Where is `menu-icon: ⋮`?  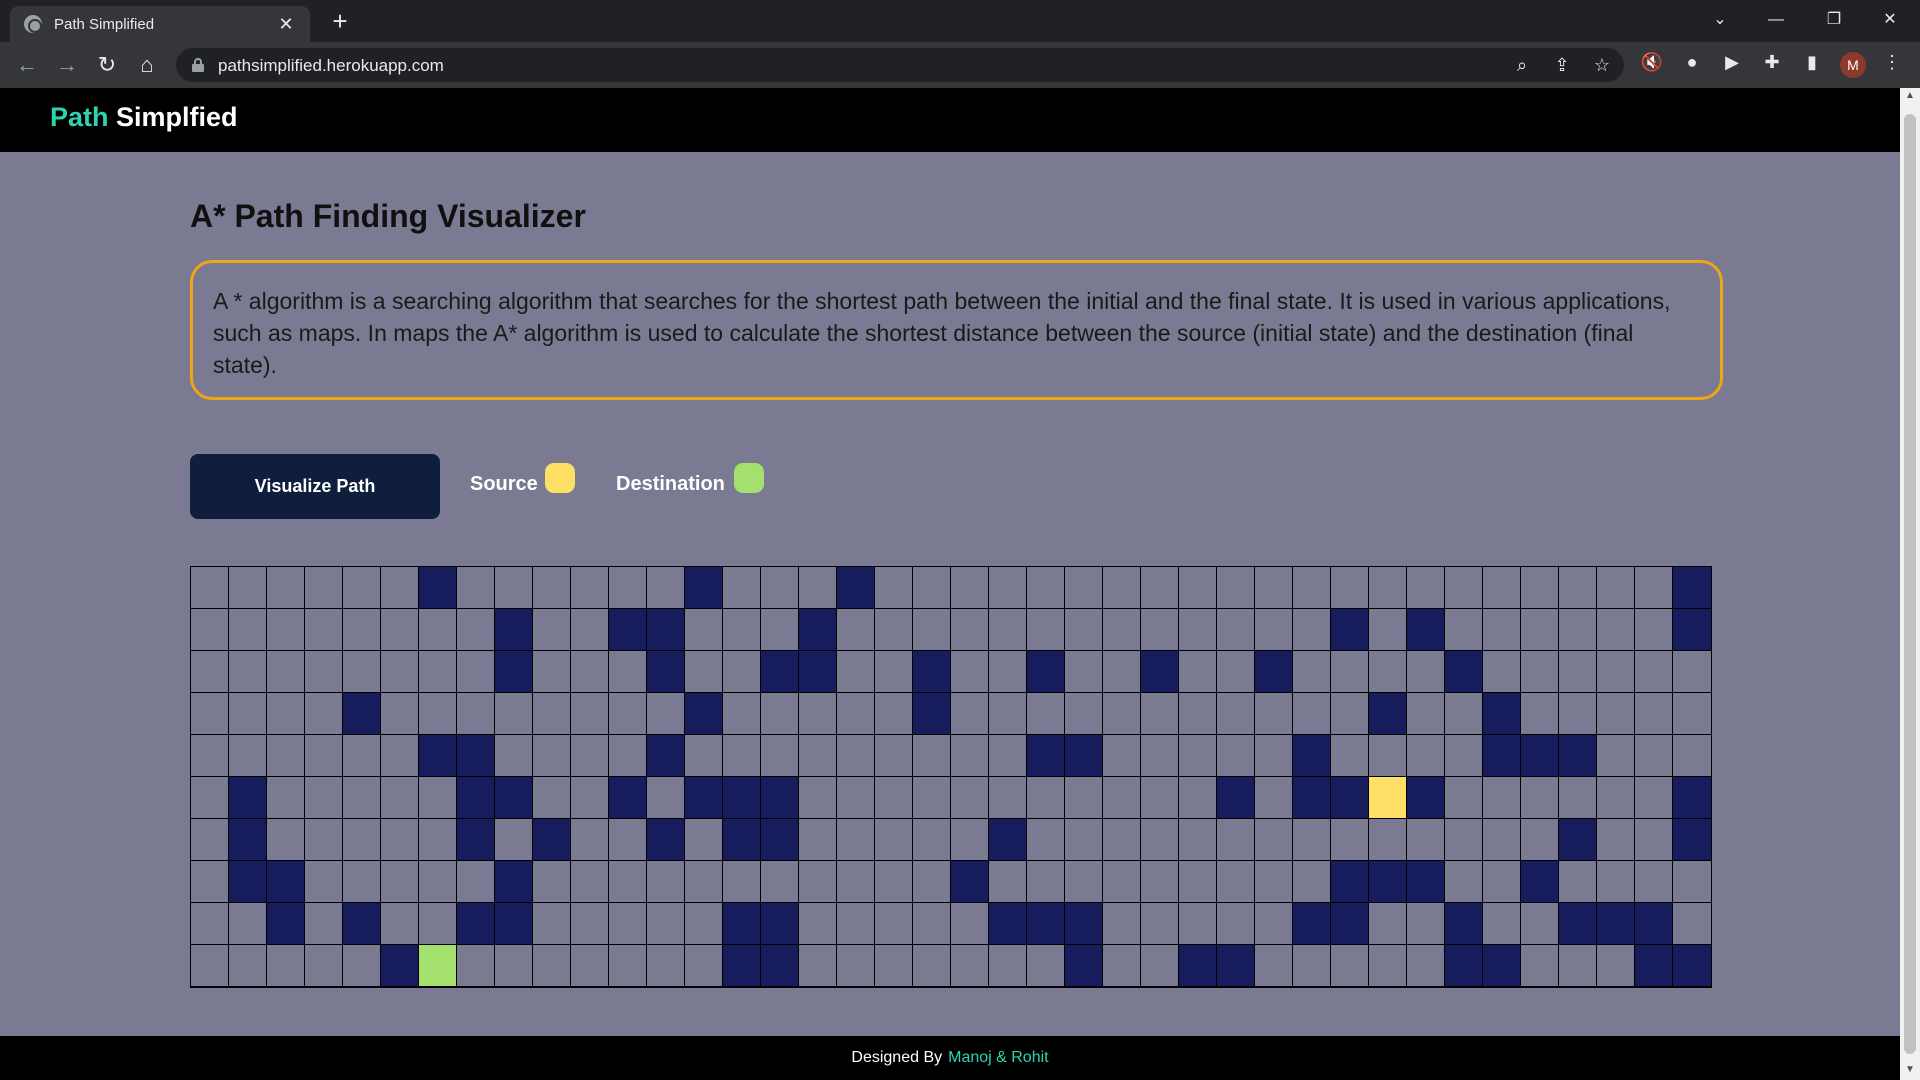
menu-icon: ⋮ is located at coordinates (1892, 62).